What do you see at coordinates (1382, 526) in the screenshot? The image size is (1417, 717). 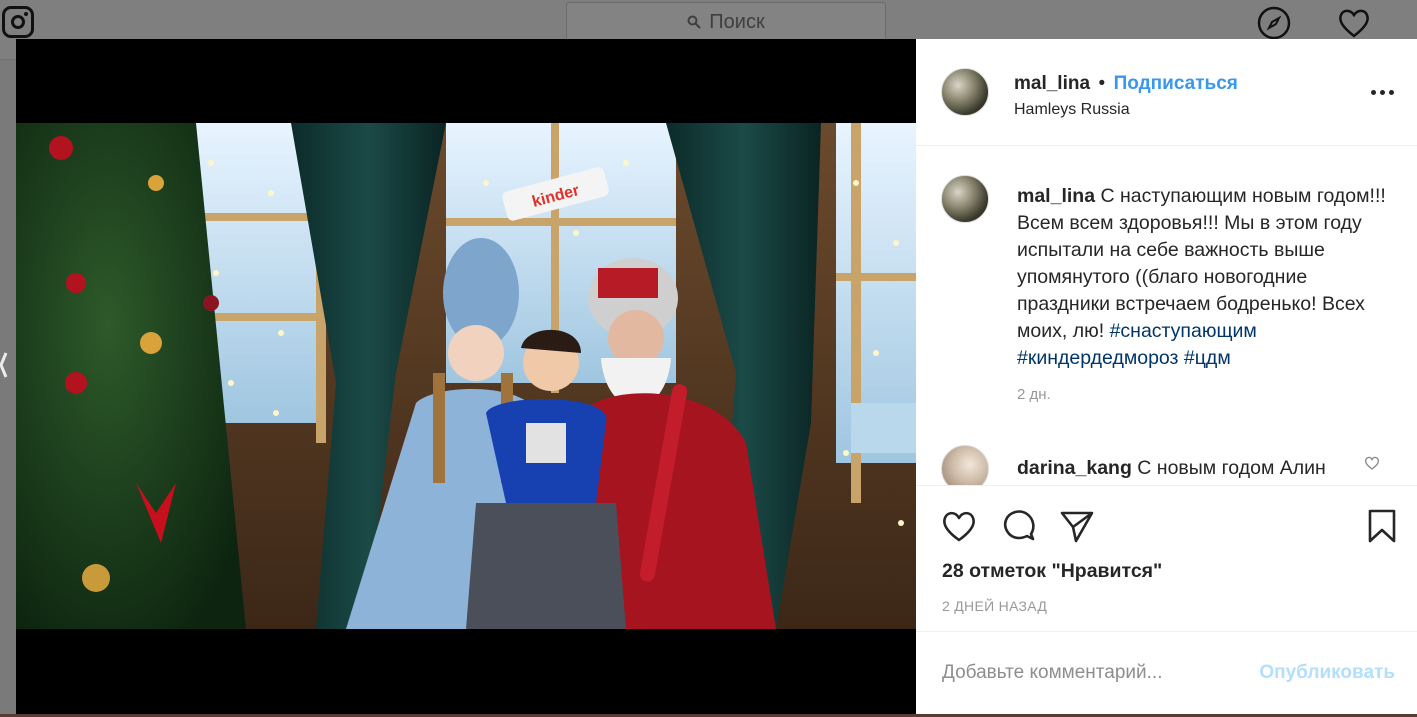 I see `save-bookmark-icon` at bounding box center [1382, 526].